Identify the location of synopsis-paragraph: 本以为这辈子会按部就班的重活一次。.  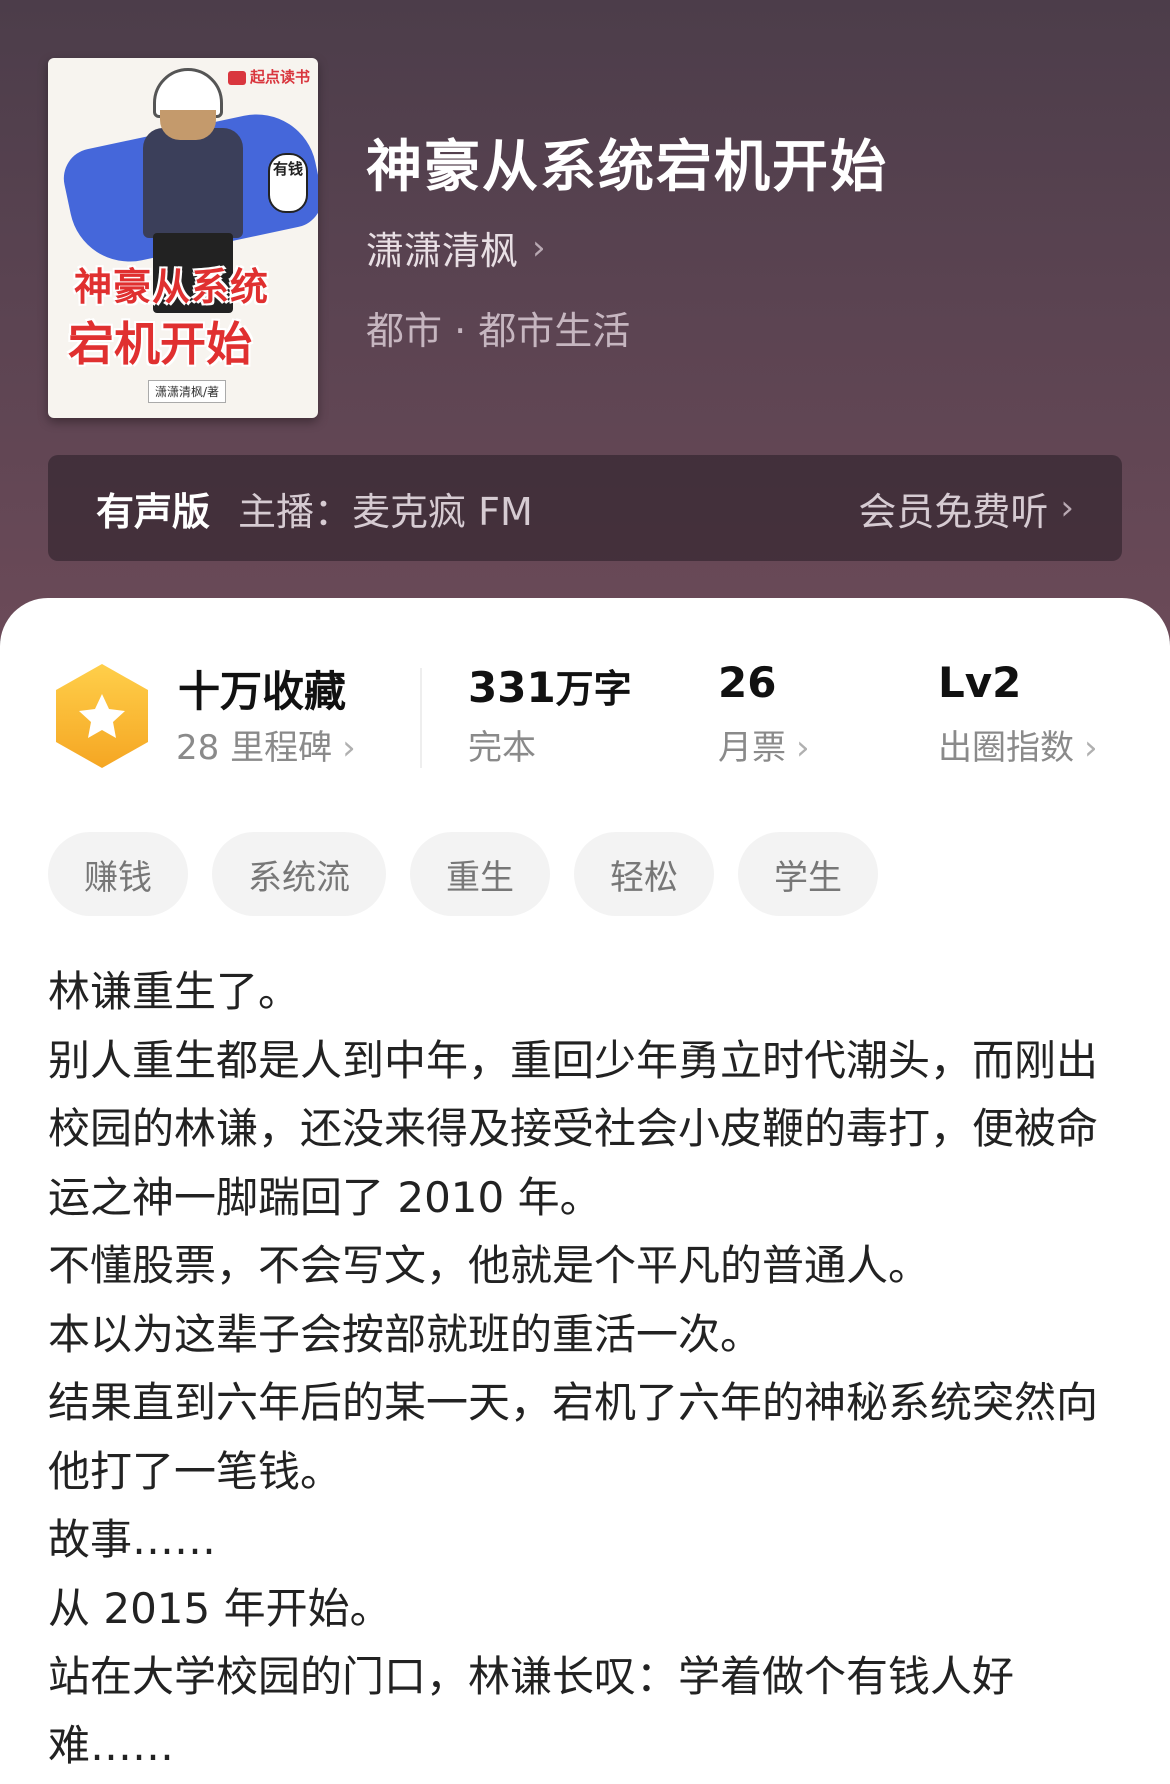
(405, 1334).